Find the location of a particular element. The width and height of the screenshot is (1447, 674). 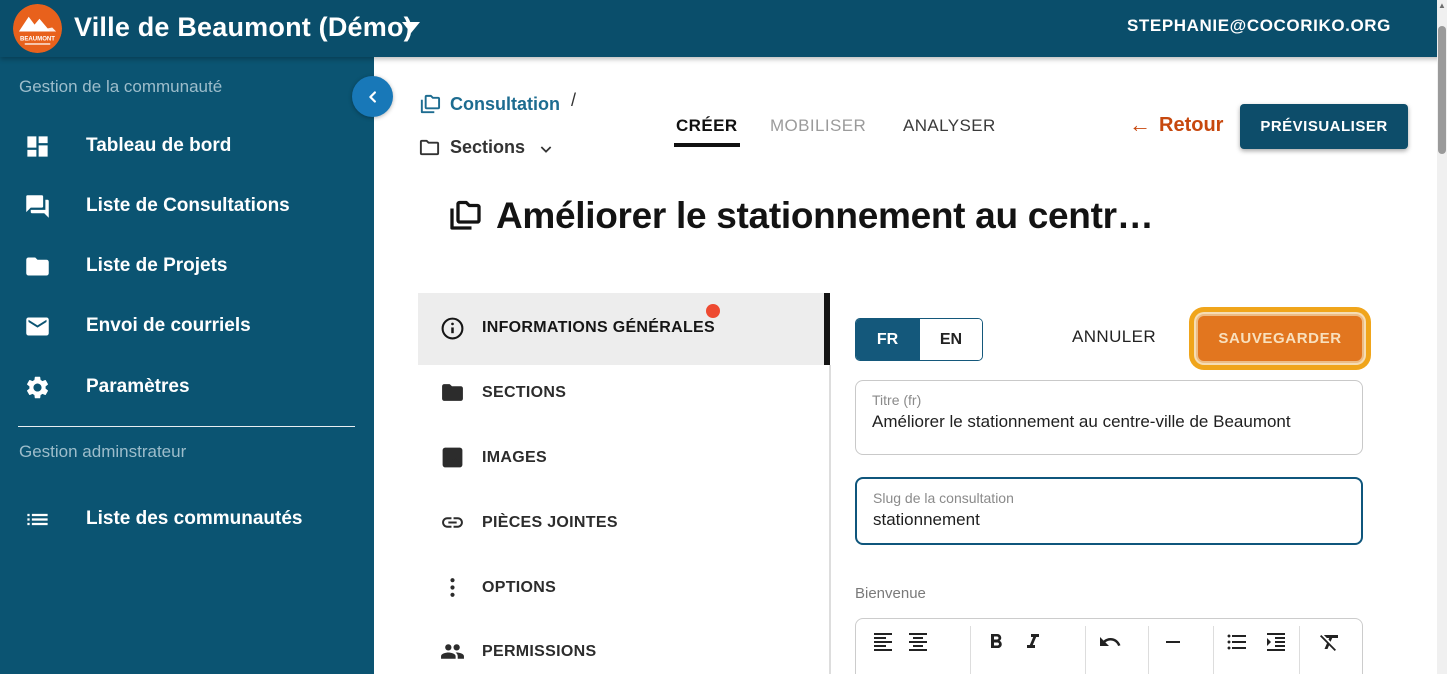

back-label: Retour is located at coordinates (1191, 124).